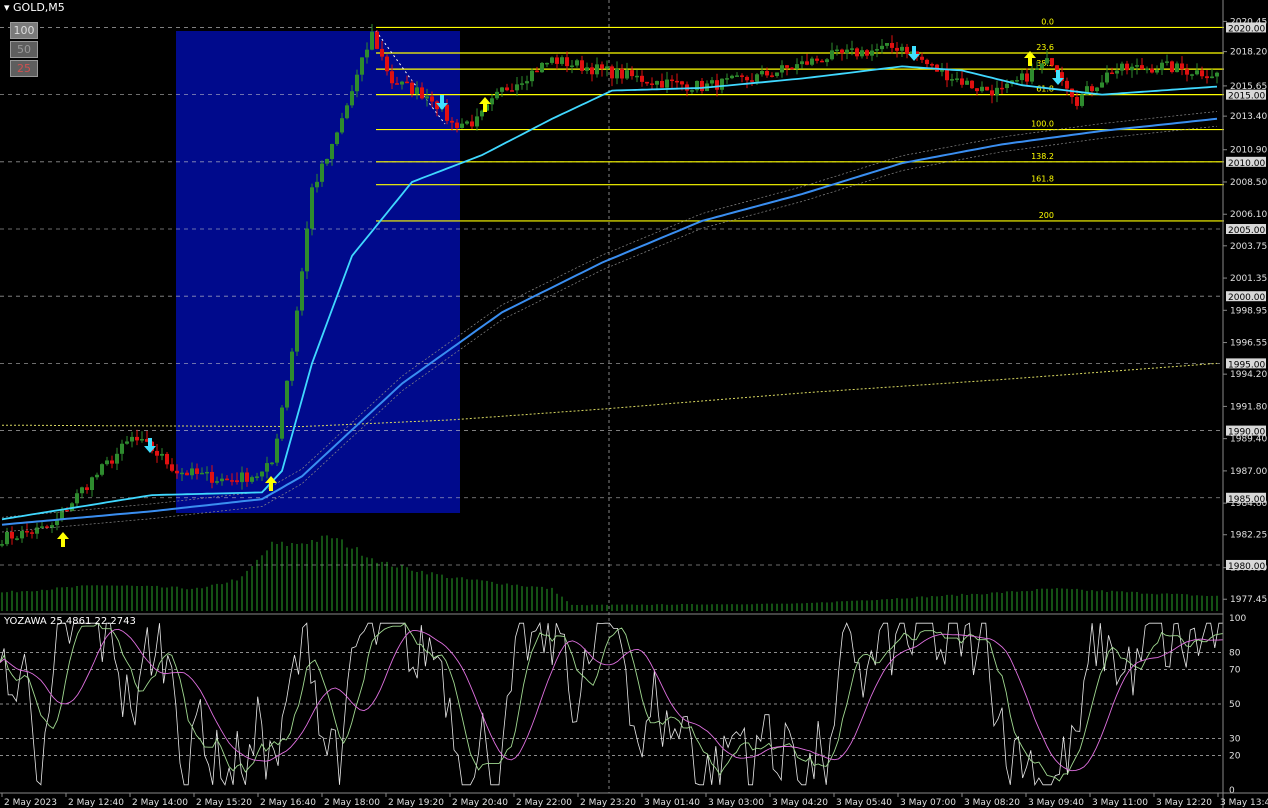 The height and width of the screenshot is (808, 1268). What do you see at coordinates (1248, 151) in the screenshot?
I see `price-tick-label: 2010.90` at bounding box center [1248, 151].